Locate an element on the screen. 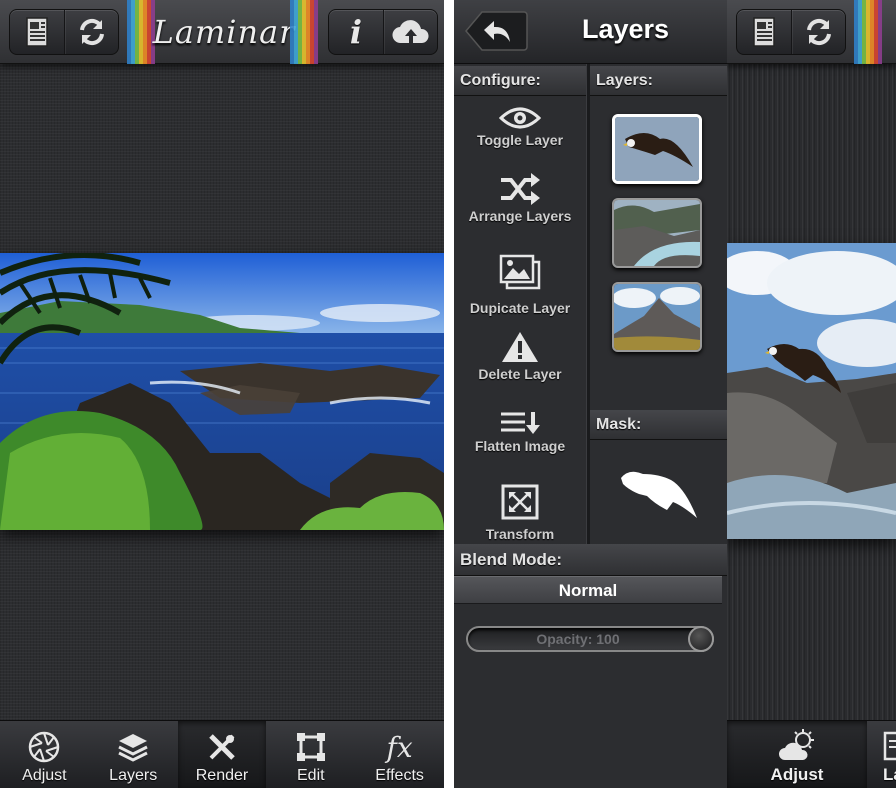 This screenshot has height=788, width=896. panel-title: Layers is located at coordinates (625, 29).